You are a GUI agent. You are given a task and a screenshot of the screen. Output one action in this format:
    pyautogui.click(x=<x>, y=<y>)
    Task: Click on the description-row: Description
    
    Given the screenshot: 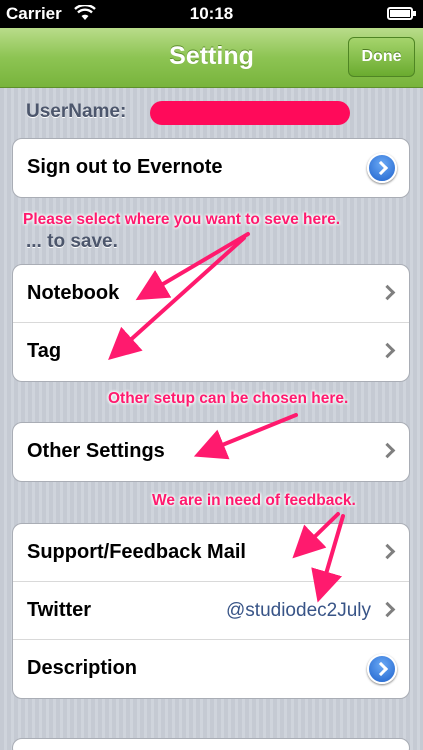 What is the action you would take?
    pyautogui.click(x=211, y=669)
    